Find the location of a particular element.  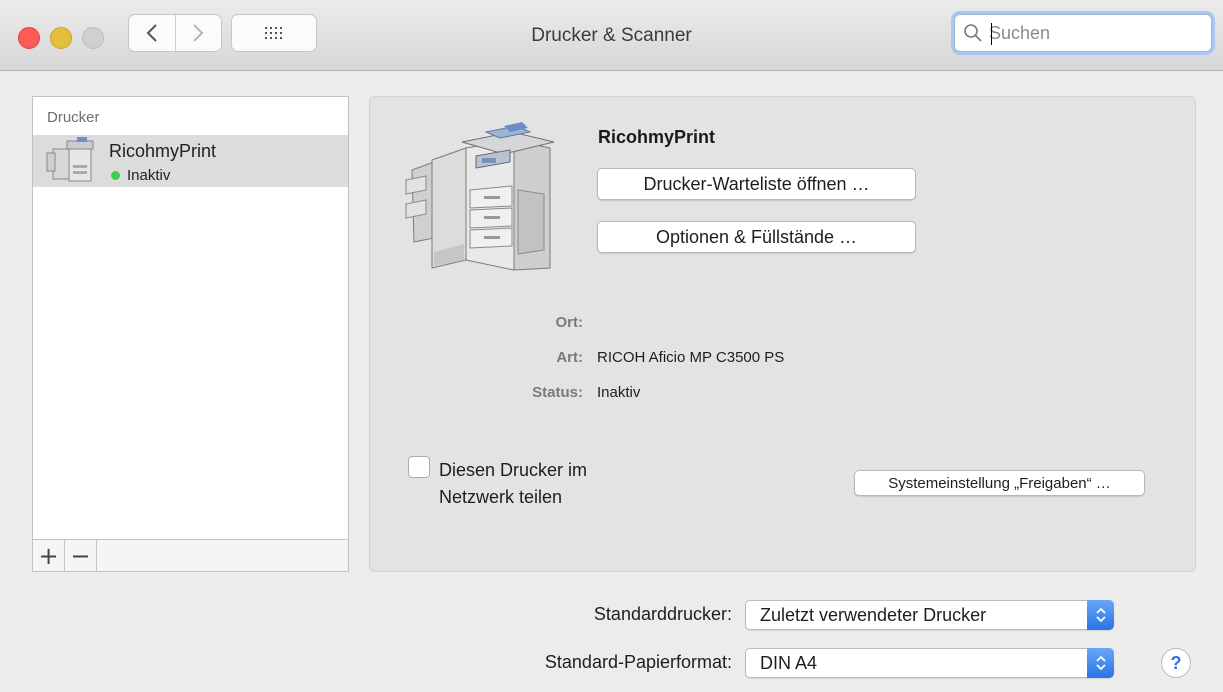

type-value: RICOH Aficio MP C3500 PS is located at coordinates (691, 357).